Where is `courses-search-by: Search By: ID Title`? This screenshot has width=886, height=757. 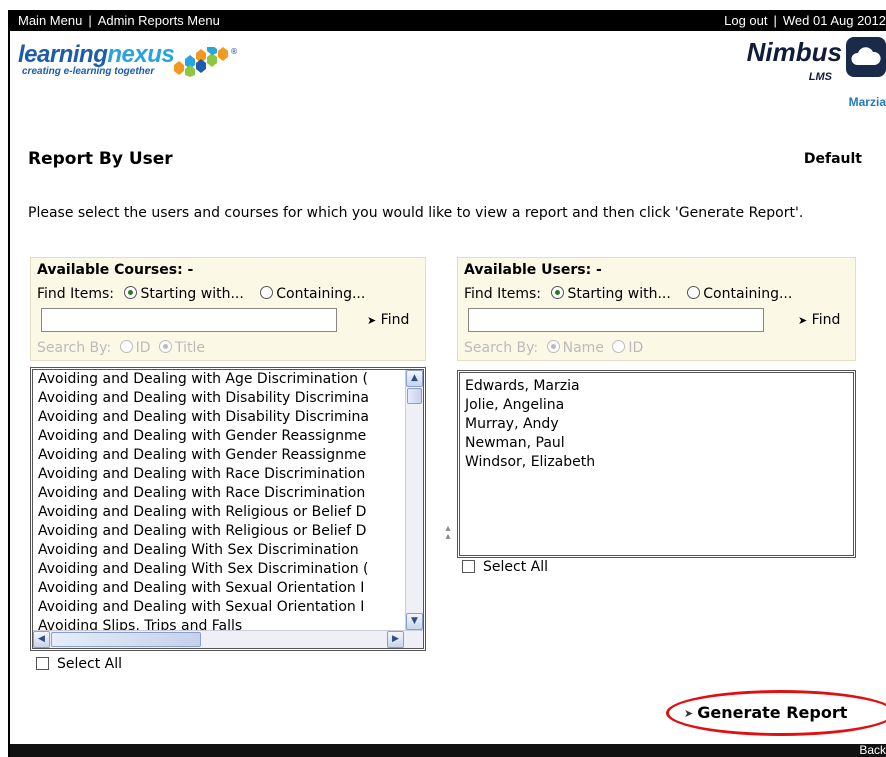 courses-search-by: Search By: ID Title is located at coordinates (121, 348).